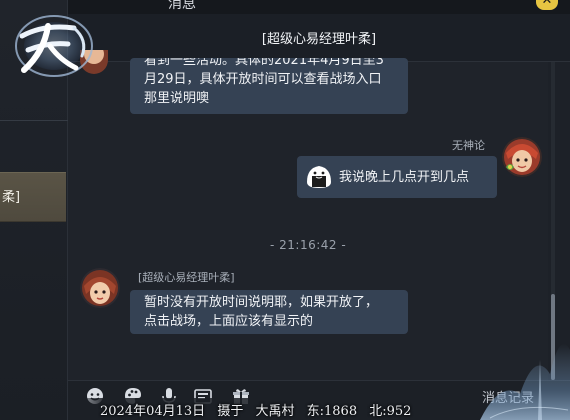 Image resolution: width=570 pixels, height=420 pixels. I want to click on chat-partner-name: [超级心易经理叶柔], so click(319, 39).